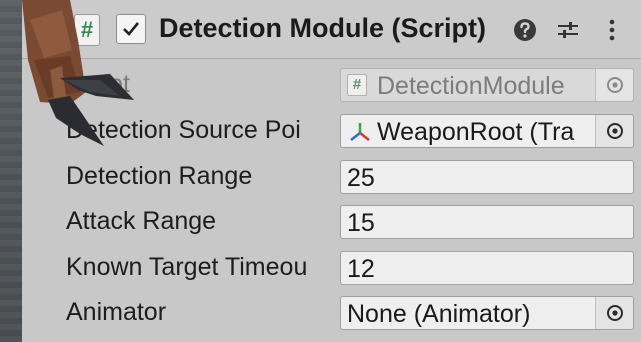 This screenshot has width=641, height=342. What do you see at coordinates (476, 132) in the screenshot?
I see `field-value: WeaponRoot (Tra` at bounding box center [476, 132].